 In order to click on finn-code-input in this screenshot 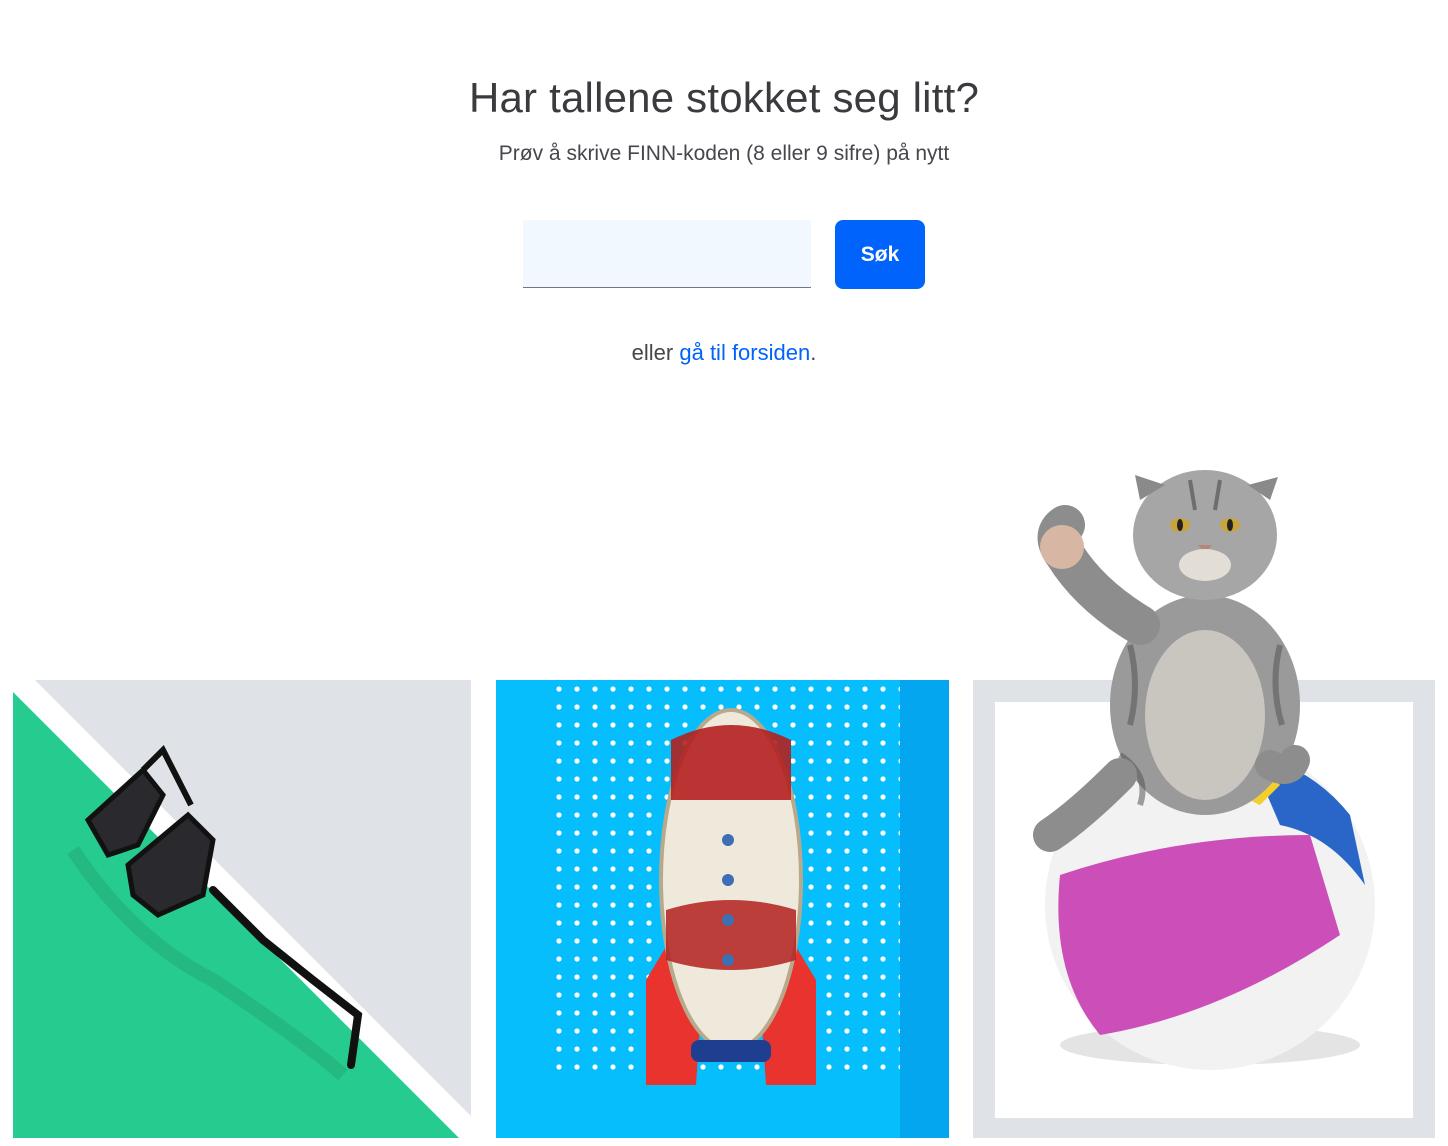, I will do `click(667, 254)`.